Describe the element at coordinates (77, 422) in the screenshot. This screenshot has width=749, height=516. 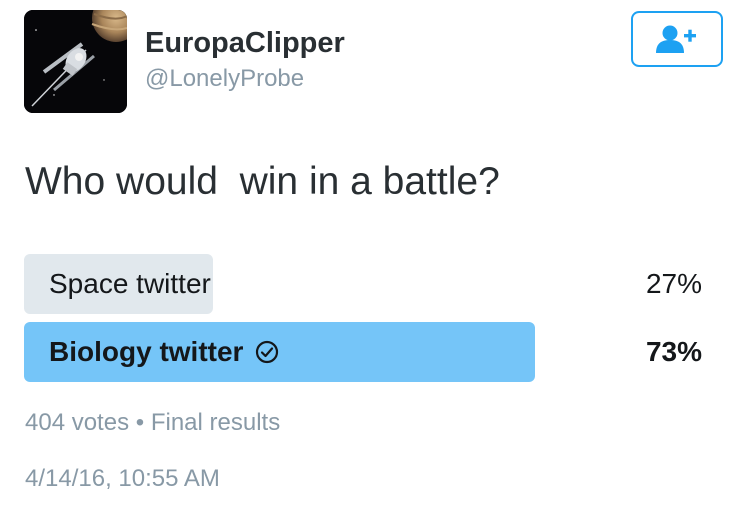
I see `vote-count: 404 votes` at that location.